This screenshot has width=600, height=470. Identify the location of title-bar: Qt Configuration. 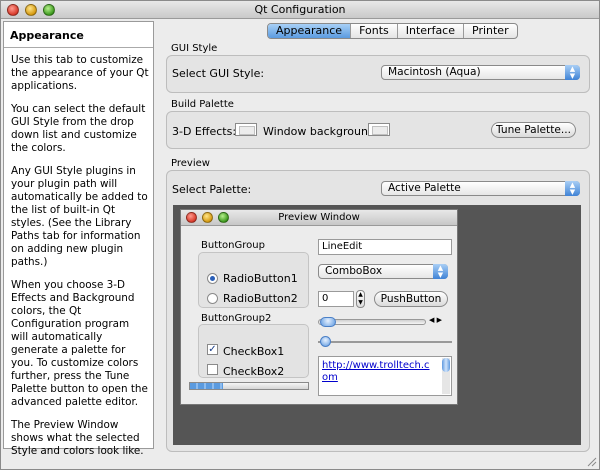
(300, 10).